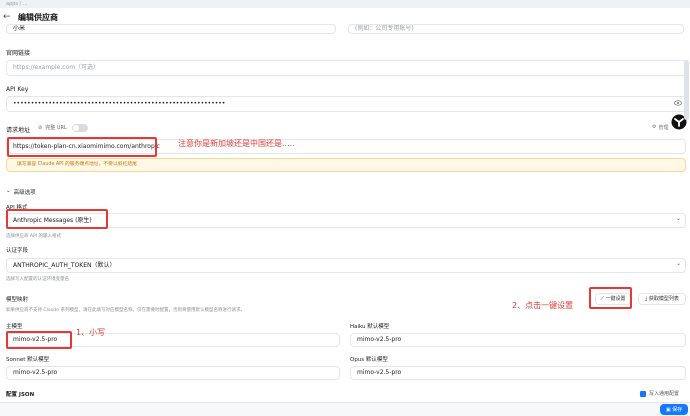 The width and height of the screenshot is (690, 416). What do you see at coordinates (39, 340) in the screenshot?
I see `annotation-box-main-model` at bounding box center [39, 340].